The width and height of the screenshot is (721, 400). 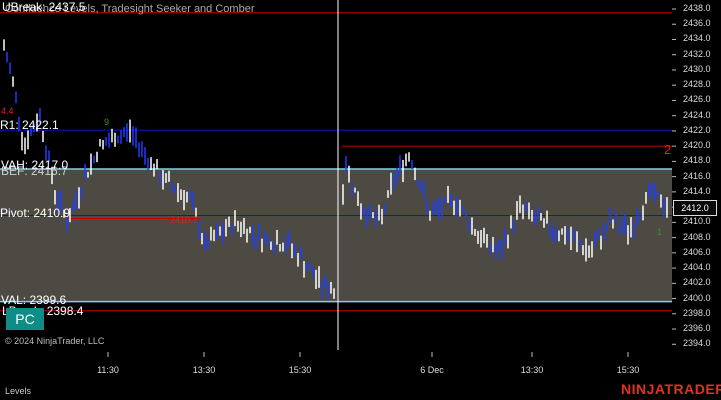 I want to click on seeker-count-marker: 9, so click(x=107, y=122).